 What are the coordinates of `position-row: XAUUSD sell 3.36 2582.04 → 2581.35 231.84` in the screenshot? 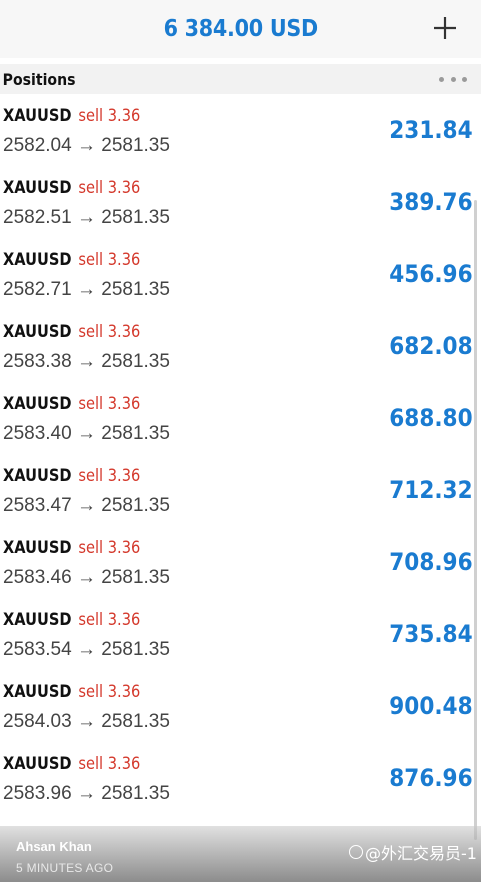 It's located at (240, 136).